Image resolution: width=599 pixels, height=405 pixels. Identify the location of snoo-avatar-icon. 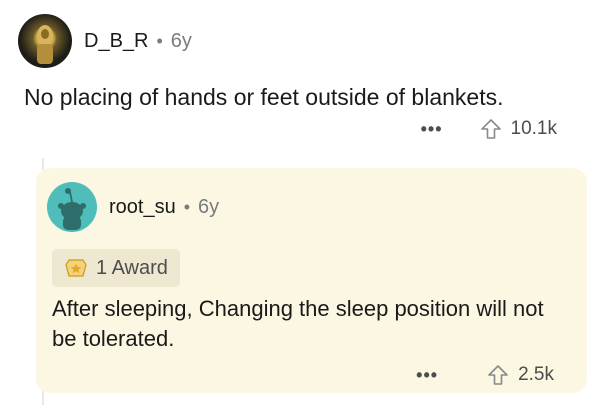
(72, 207).